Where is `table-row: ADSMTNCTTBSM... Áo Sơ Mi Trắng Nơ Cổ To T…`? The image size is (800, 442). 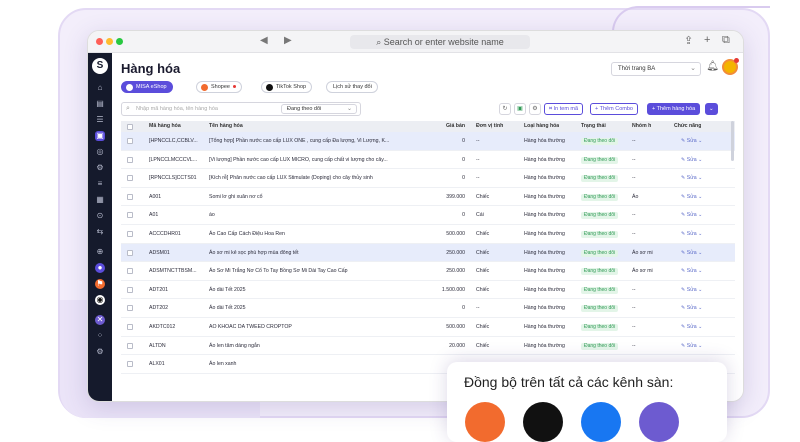
table-row: ADSMTNCTTBSM... Áo Sơ Mi Trắng Nơ Cổ To T… is located at coordinates (428, 271).